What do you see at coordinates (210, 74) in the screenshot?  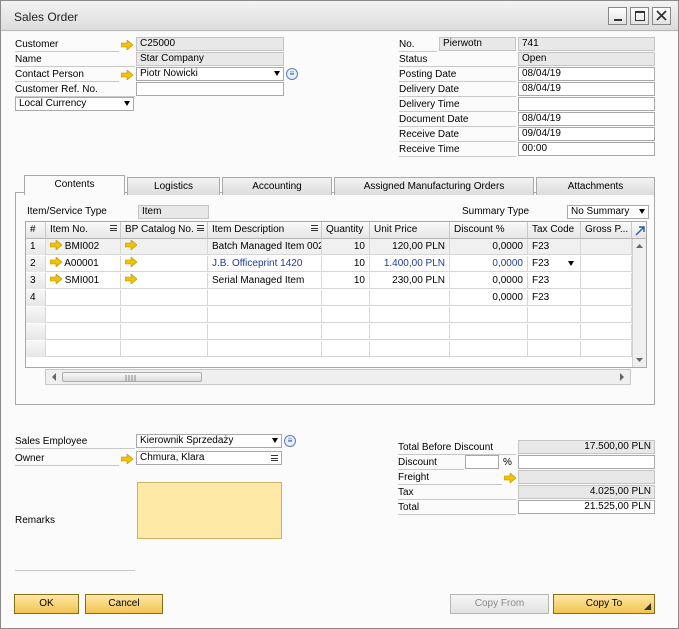 I see `contact-person-dropdown: Piotr Nowicki` at bounding box center [210, 74].